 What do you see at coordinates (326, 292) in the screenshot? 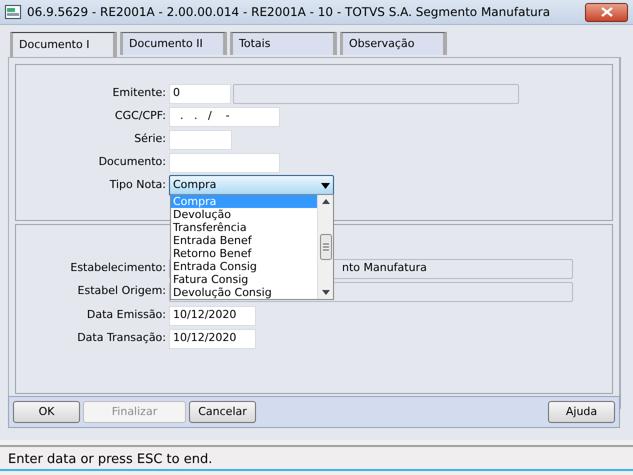
I see `scroll-down-icon` at bounding box center [326, 292].